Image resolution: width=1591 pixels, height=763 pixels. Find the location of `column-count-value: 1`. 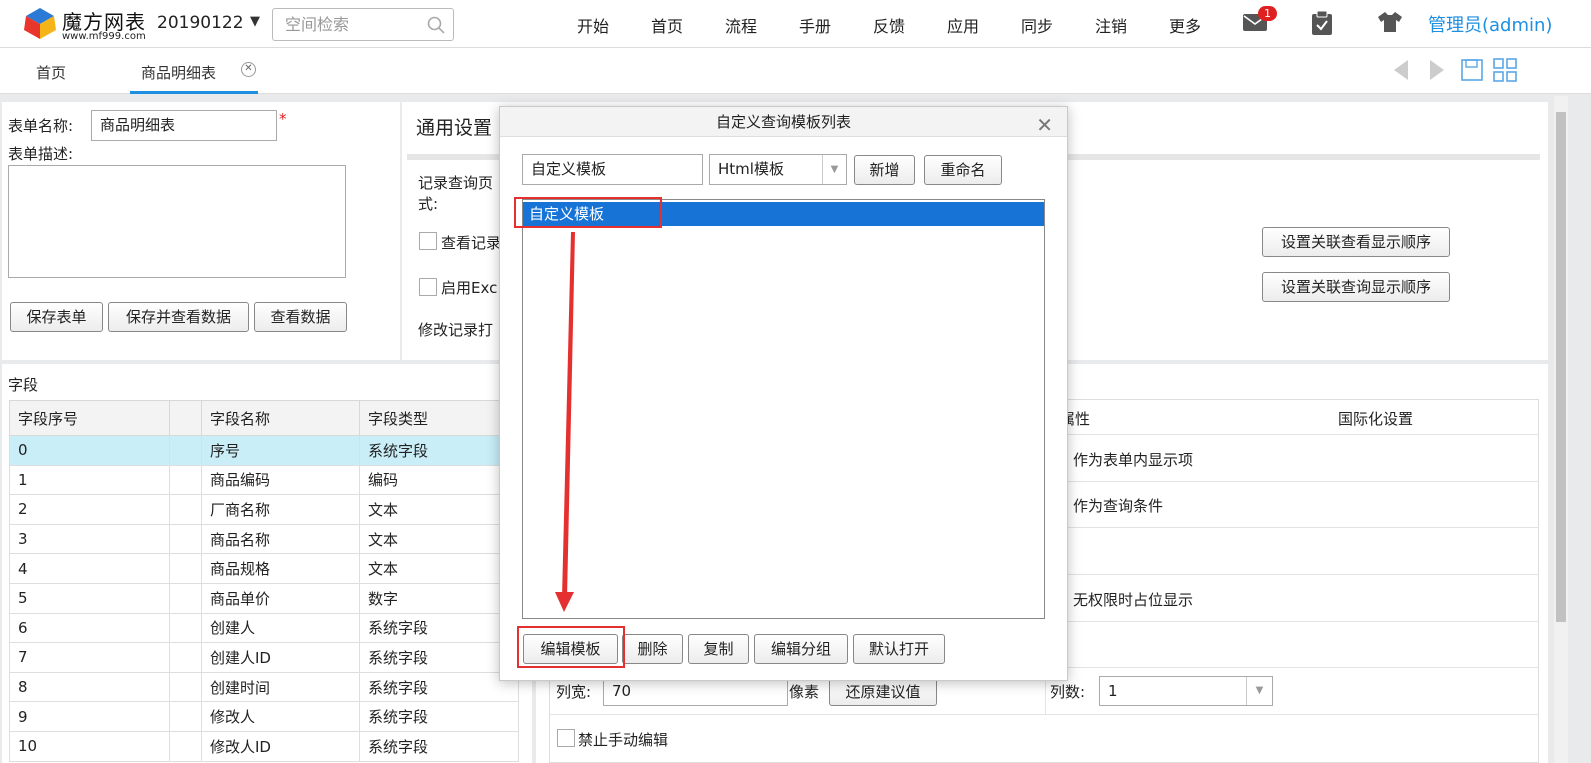

column-count-value: 1 is located at coordinates (1113, 691).